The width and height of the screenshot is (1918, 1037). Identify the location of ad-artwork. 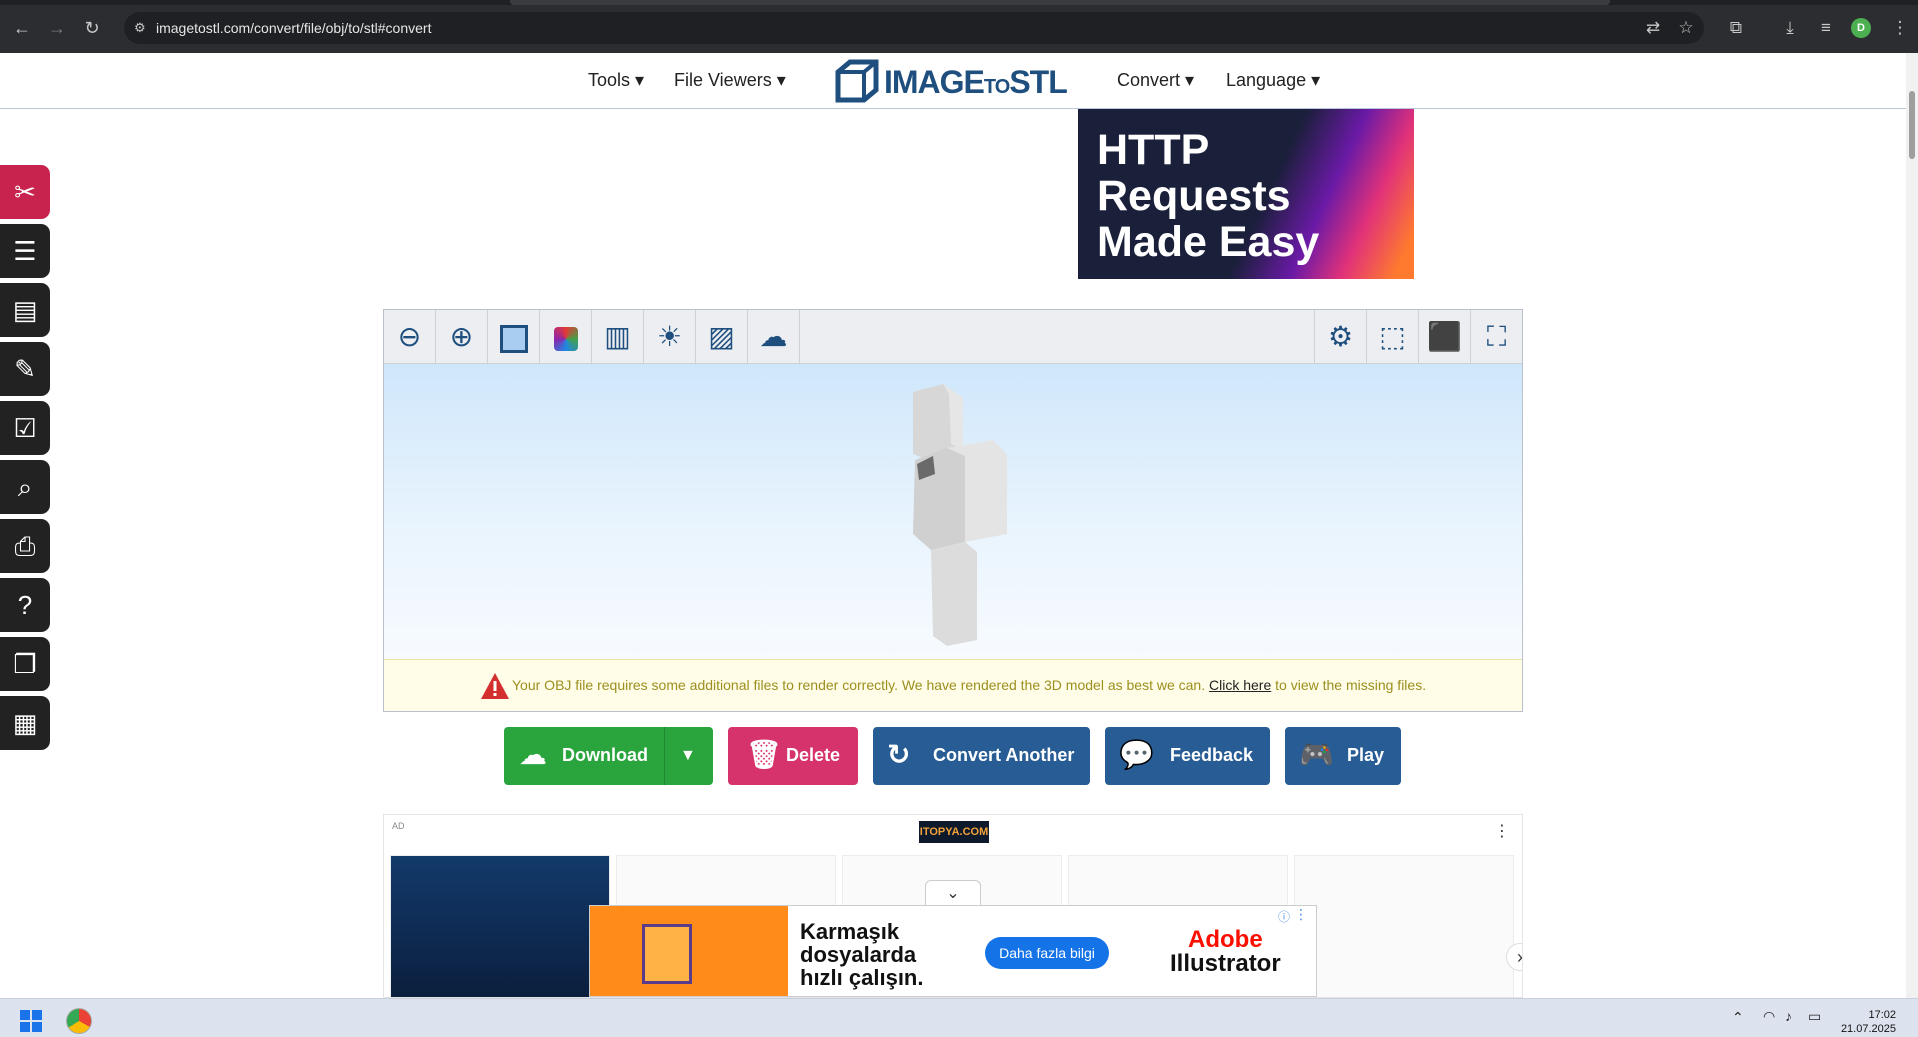
(689, 951).